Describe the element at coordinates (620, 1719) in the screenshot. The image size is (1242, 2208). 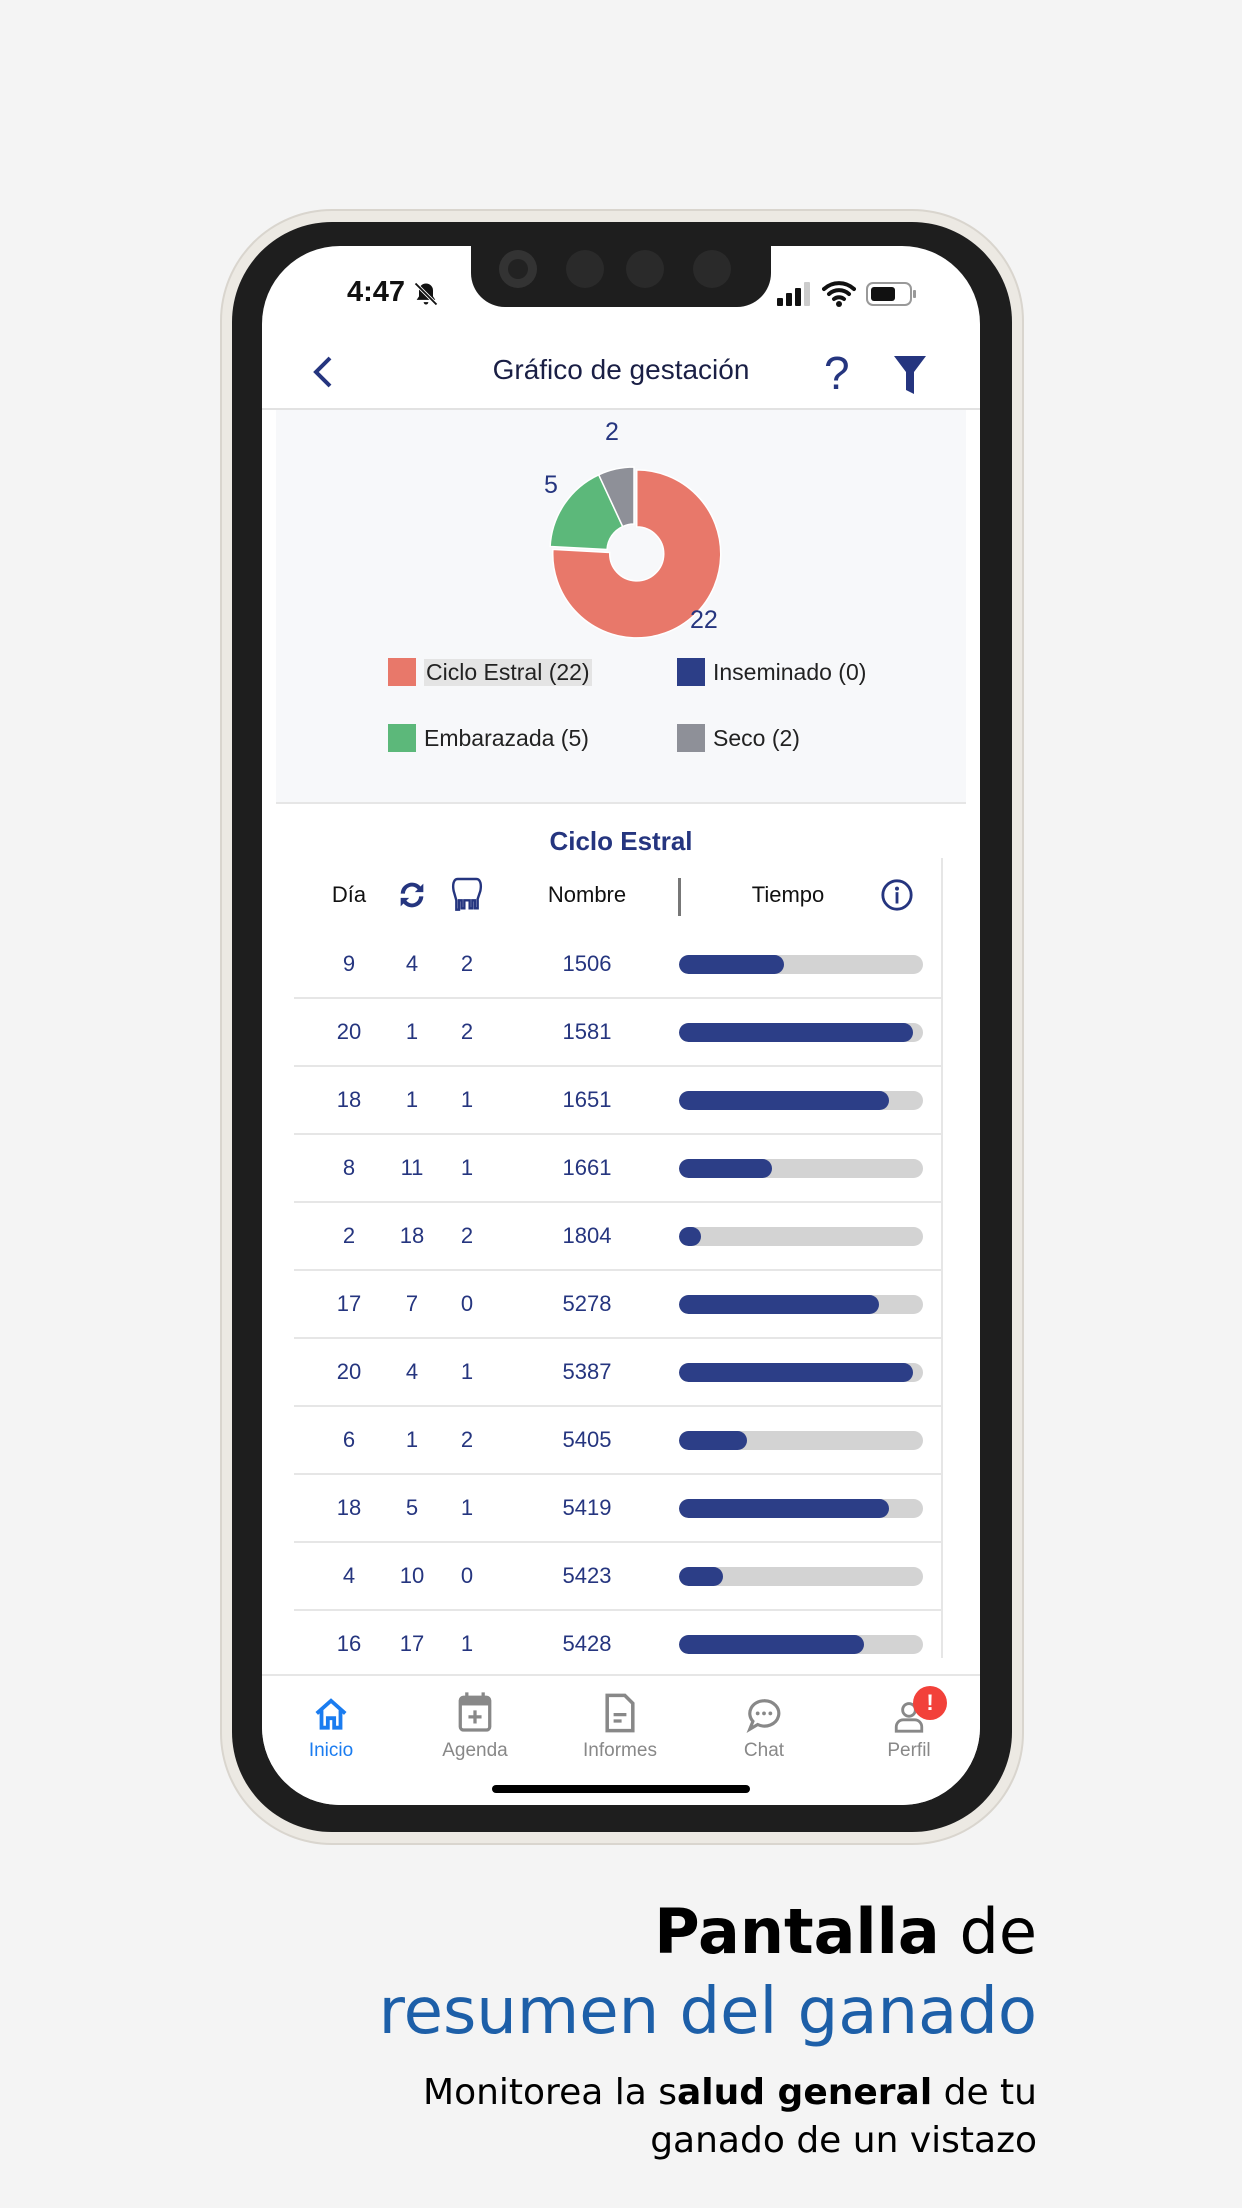
I see `nav-informes: Informes` at that location.